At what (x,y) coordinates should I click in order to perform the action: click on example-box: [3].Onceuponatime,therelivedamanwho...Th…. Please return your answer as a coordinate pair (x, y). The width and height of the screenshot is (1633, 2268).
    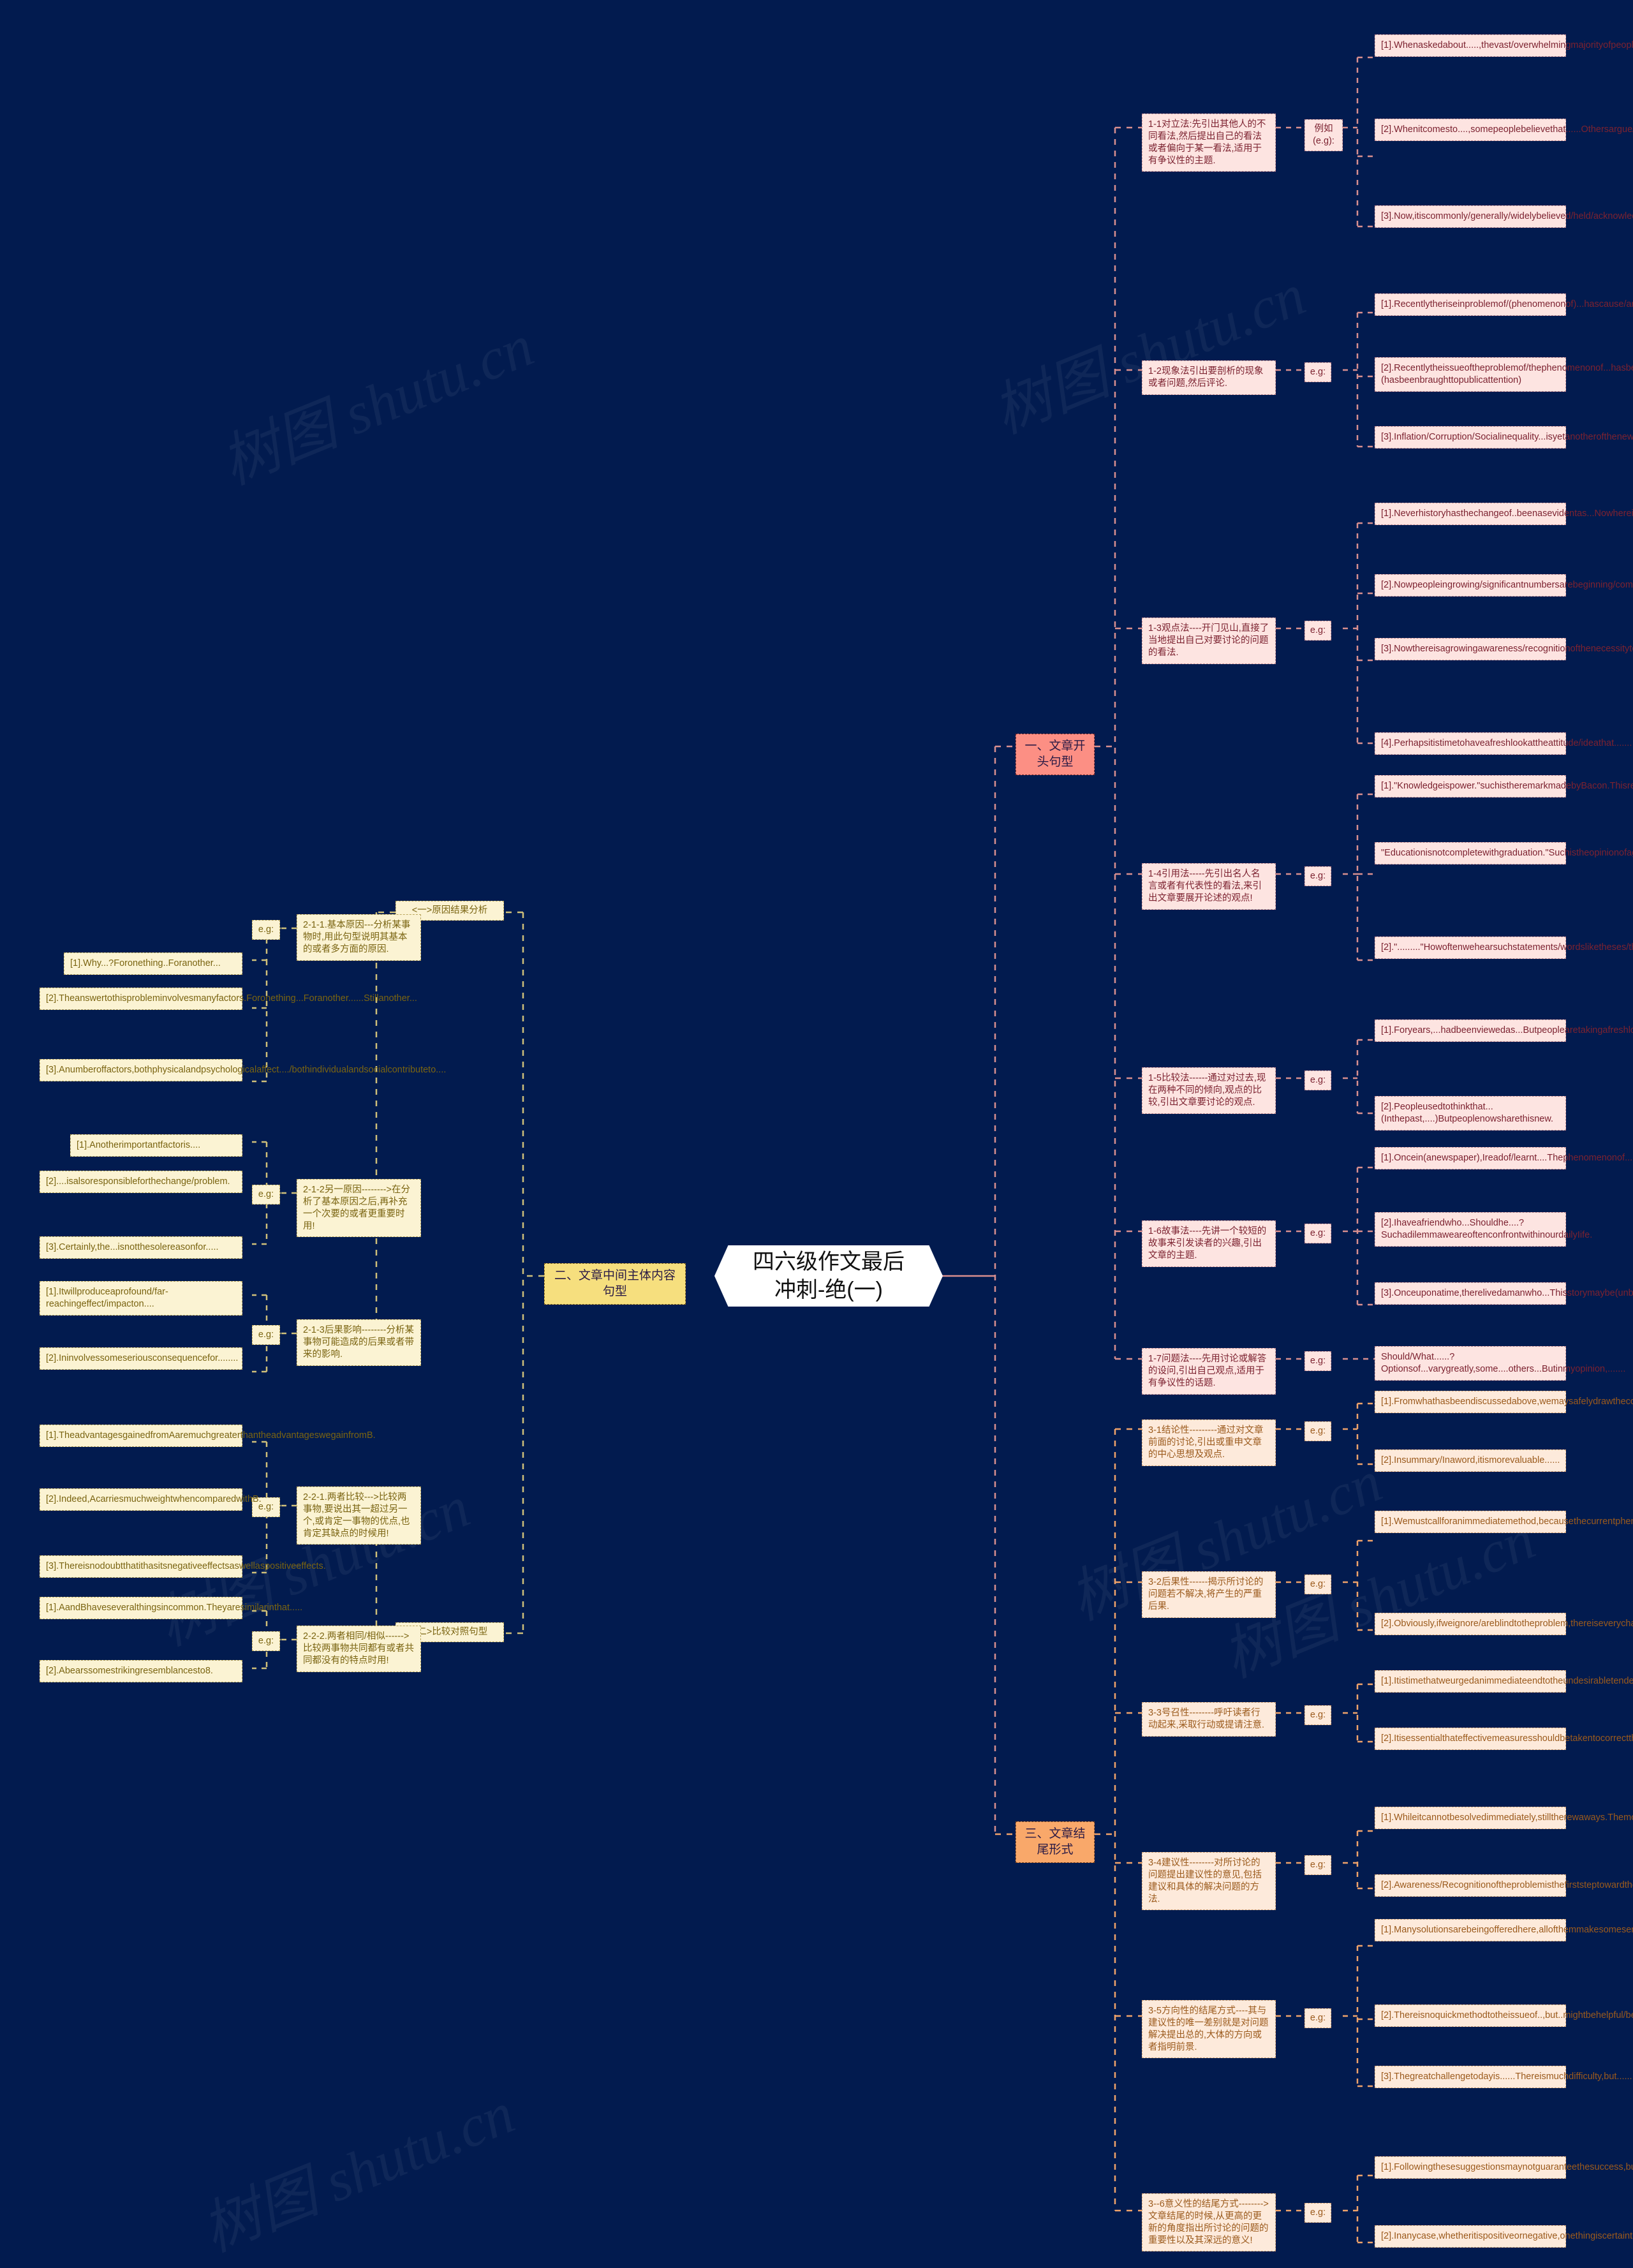
    Looking at the image, I should click on (1504, 1293).